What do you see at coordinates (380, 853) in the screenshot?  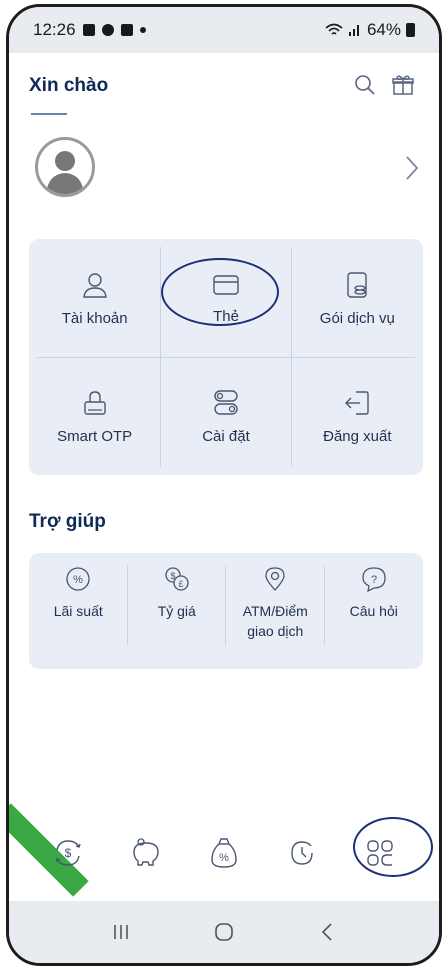 I see `menu-grid-icon` at bounding box center [380, 853].